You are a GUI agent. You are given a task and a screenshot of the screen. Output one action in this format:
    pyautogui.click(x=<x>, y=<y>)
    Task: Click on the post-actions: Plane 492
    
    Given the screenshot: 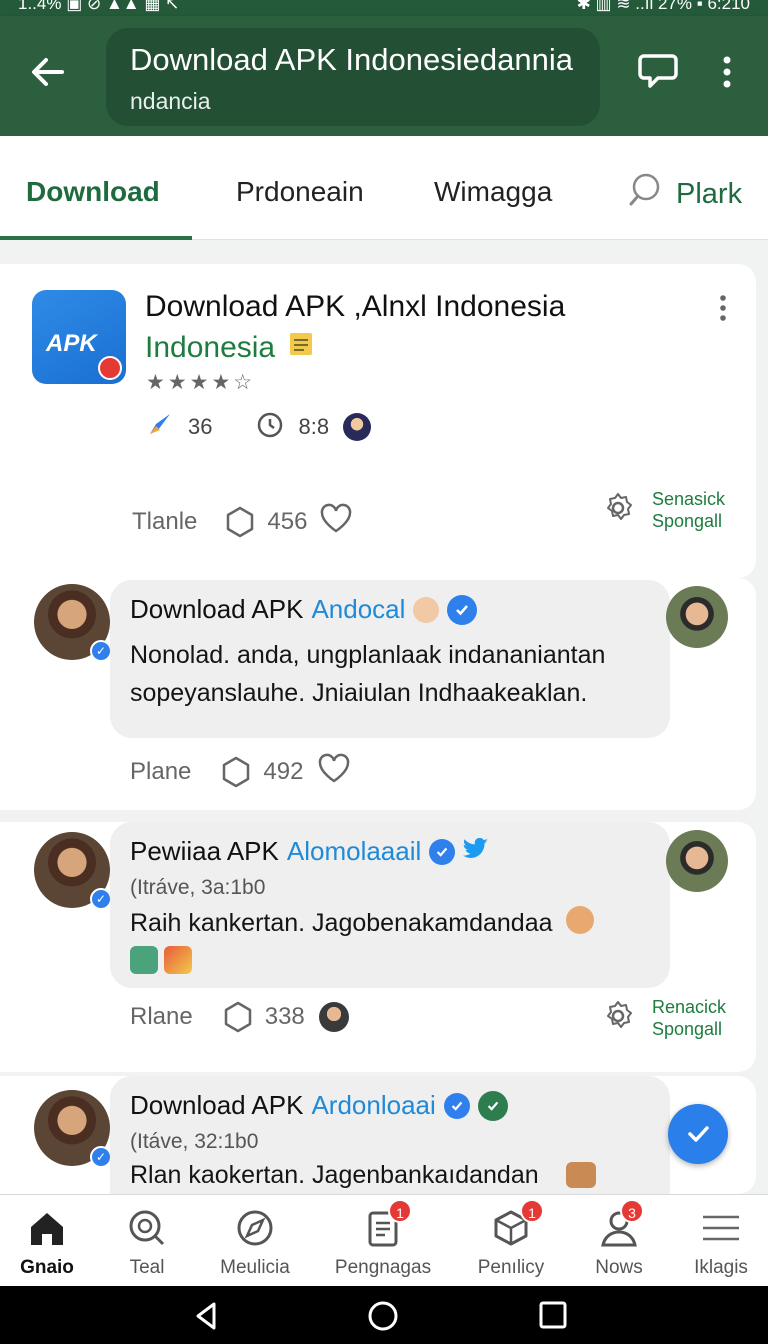 What is the action you would take?
    pyautogui.click(x=240, y=771)
    